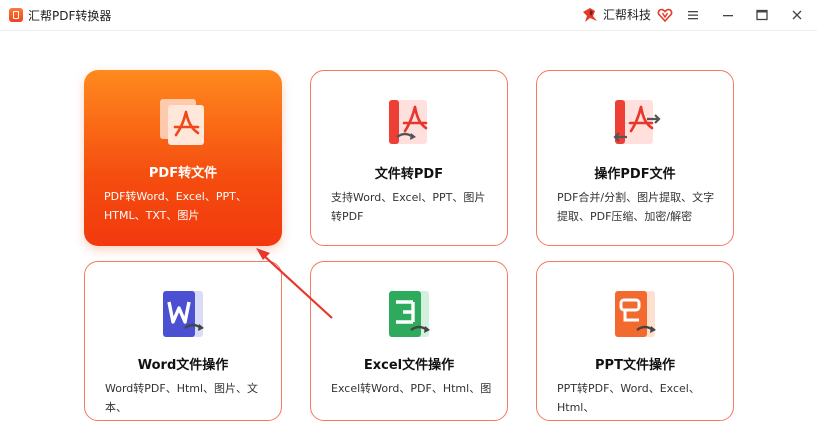 The image size is (817, 421). What do you see at coordinates (636, 207) in the screenshot?
I see `card-description: PDF合并/分割、图片提取、文字提取、PDF压缩、加密/解密` at bounding box center [636, 207].